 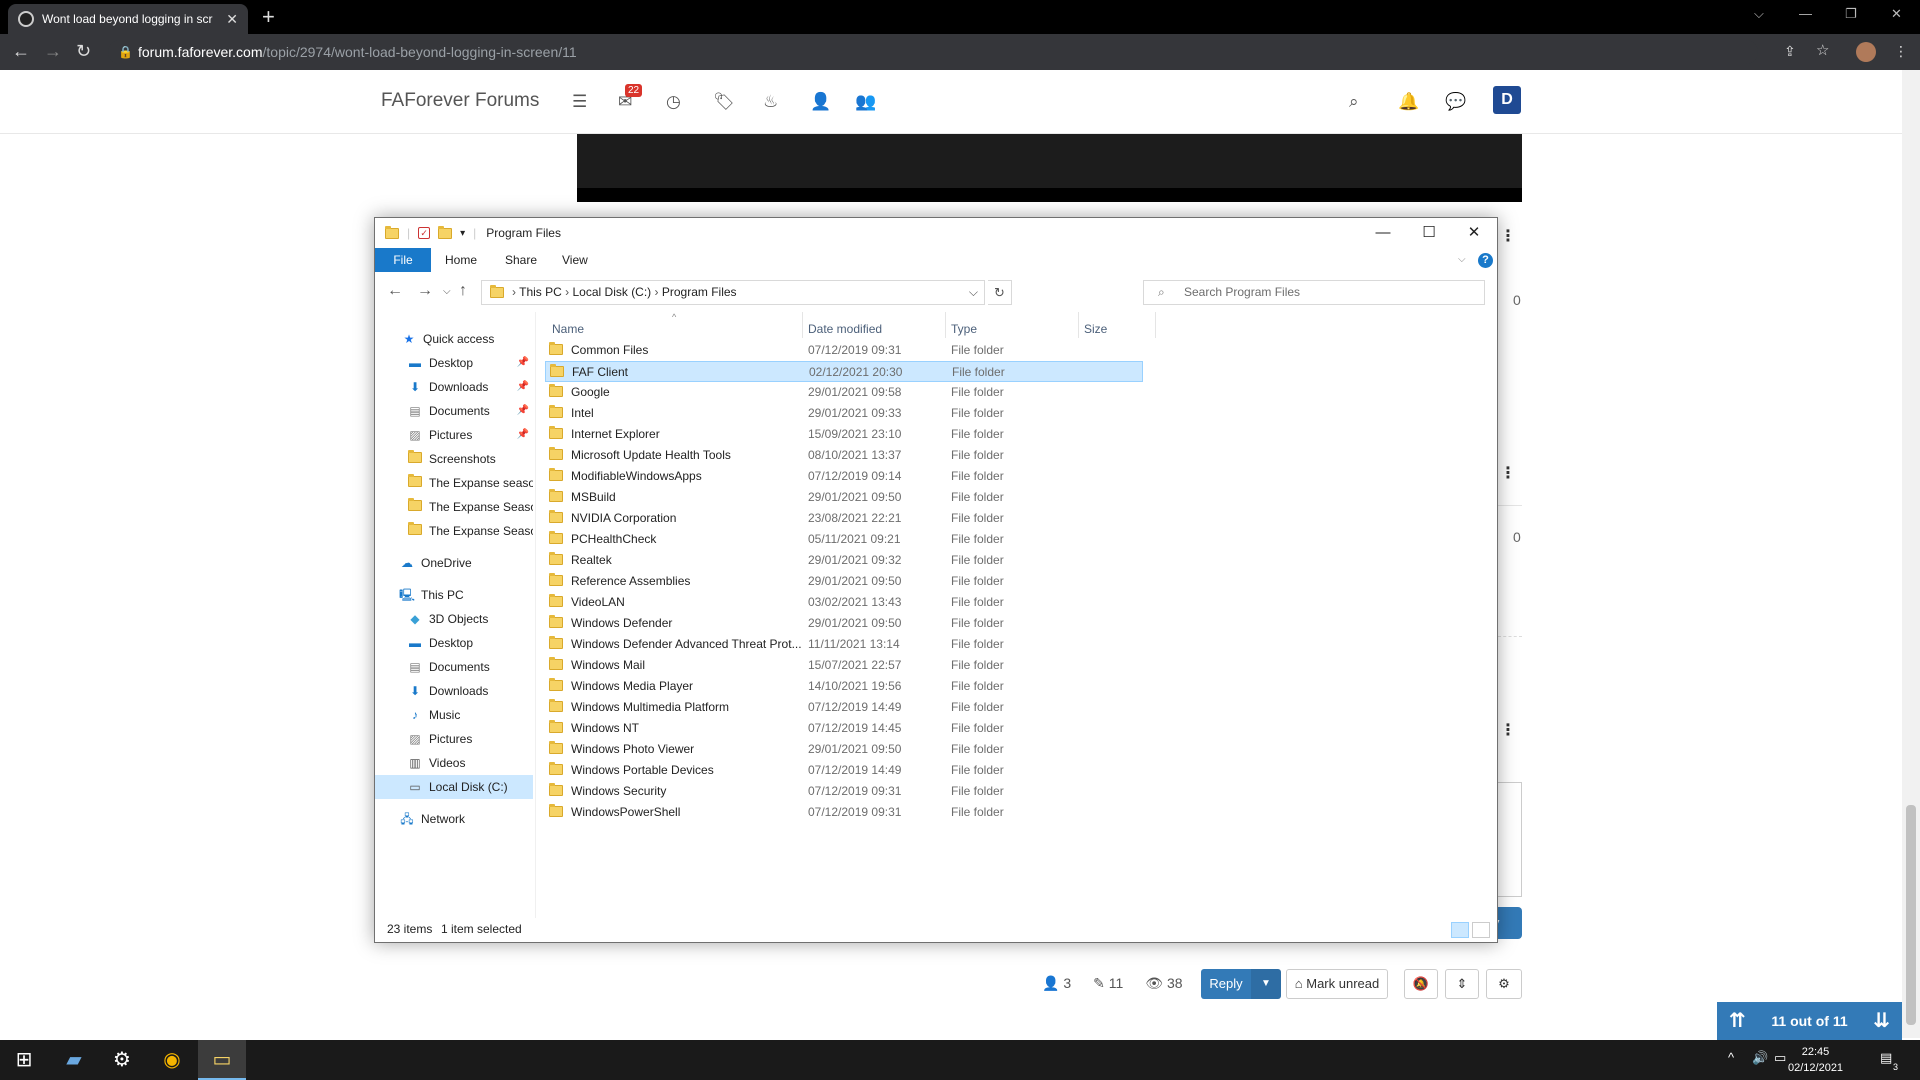 I want to click on explorer-minimize-button: —, so click(x=1383, y=233).